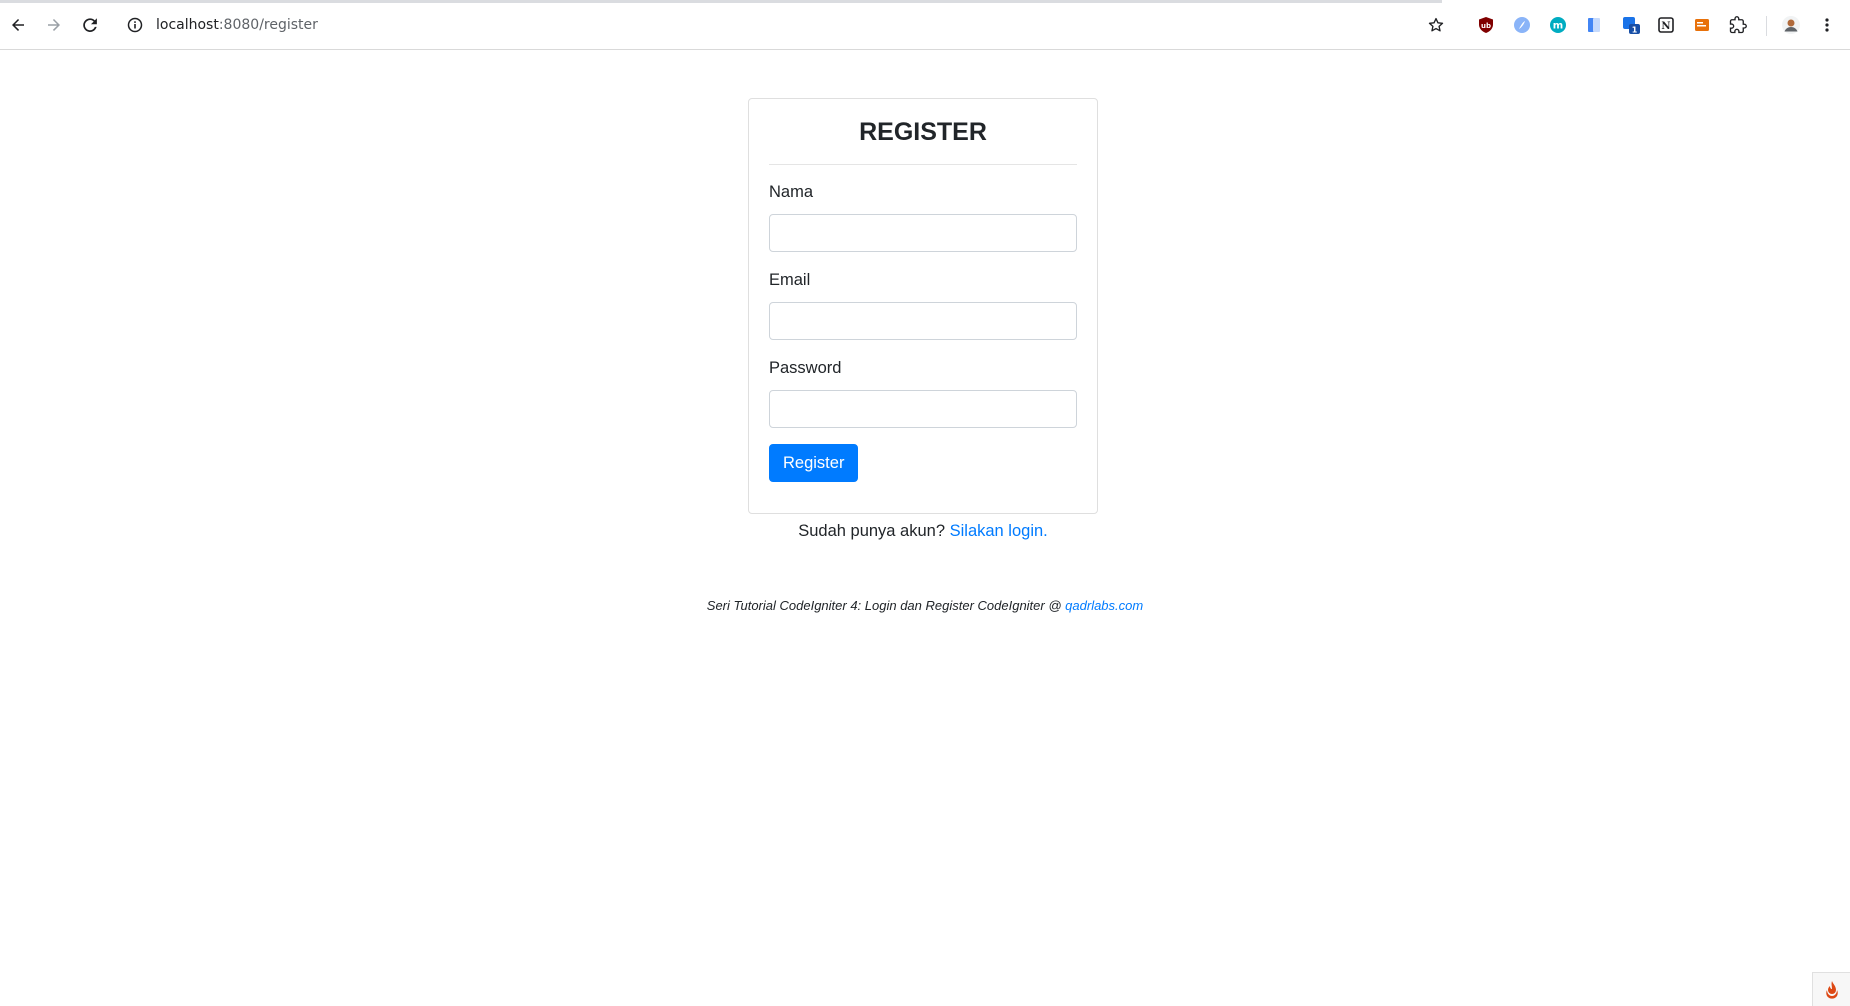 The height and width of the screenshot is (1006, 1850). I want to click on flame-icon, so click(1831, 989).